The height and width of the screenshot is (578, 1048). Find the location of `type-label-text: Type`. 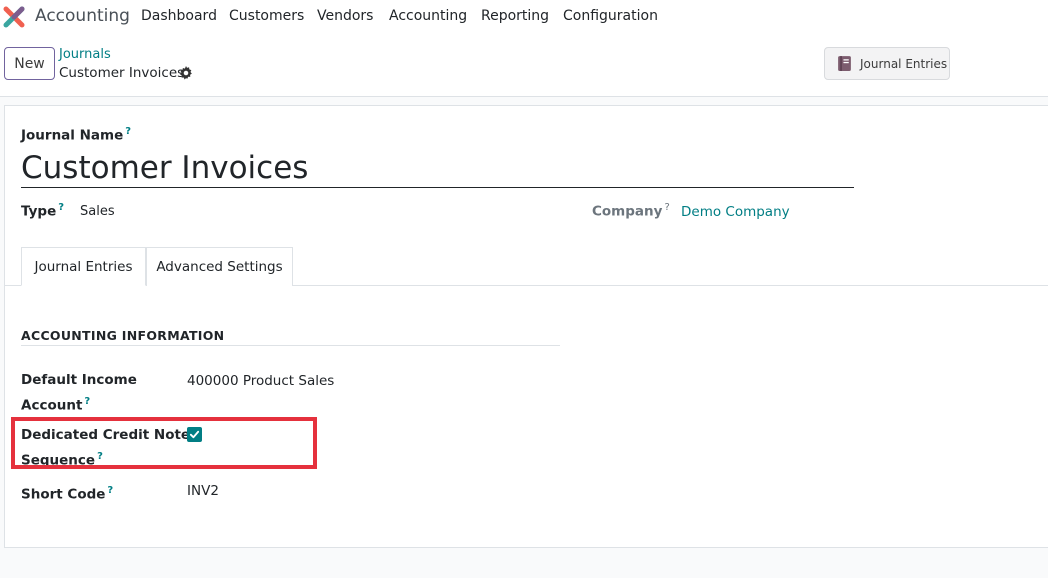

type-label-text: Type is located at coordinates (39, 211).